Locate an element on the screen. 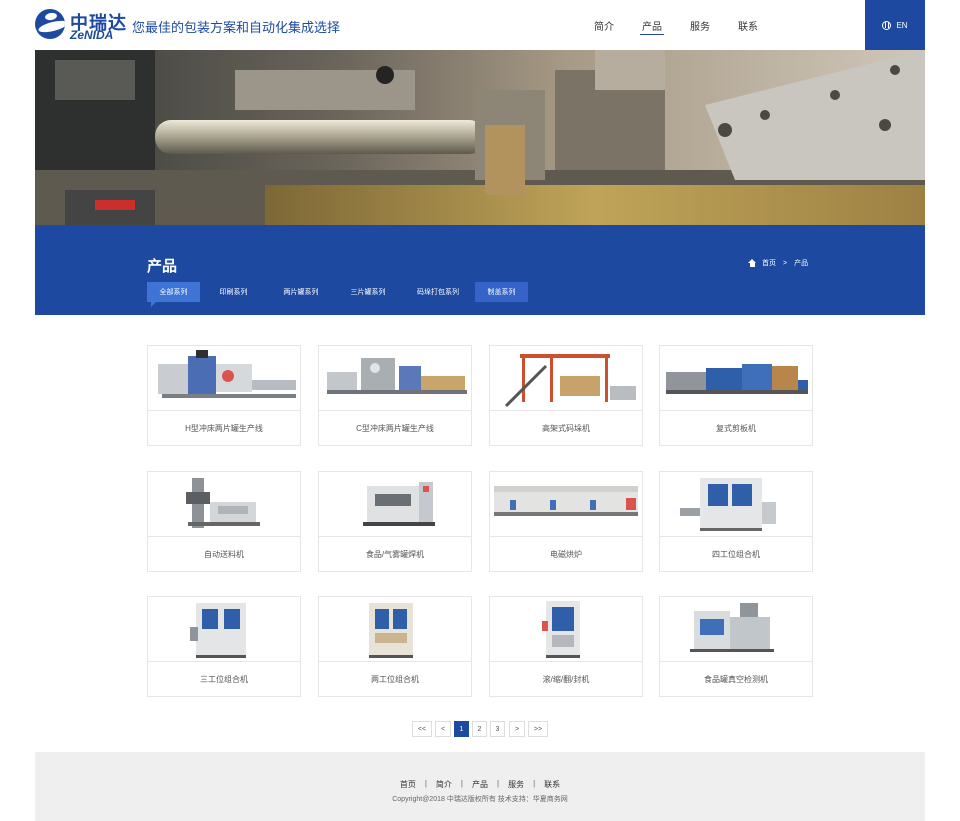 Image resolution: width=960 pixels, height=821 pixels. product-name: 三工位组合机 is located at coordinates (224, 679).